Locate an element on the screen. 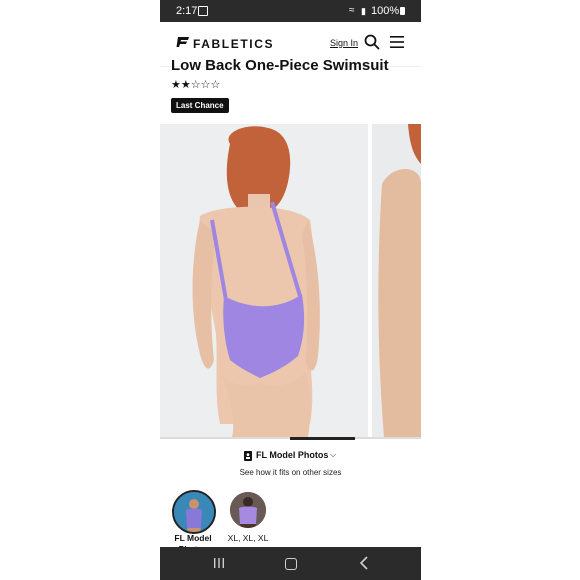  status-bar: 2:17 ≈ ▮ 100% is located at coordinates (290, 11).